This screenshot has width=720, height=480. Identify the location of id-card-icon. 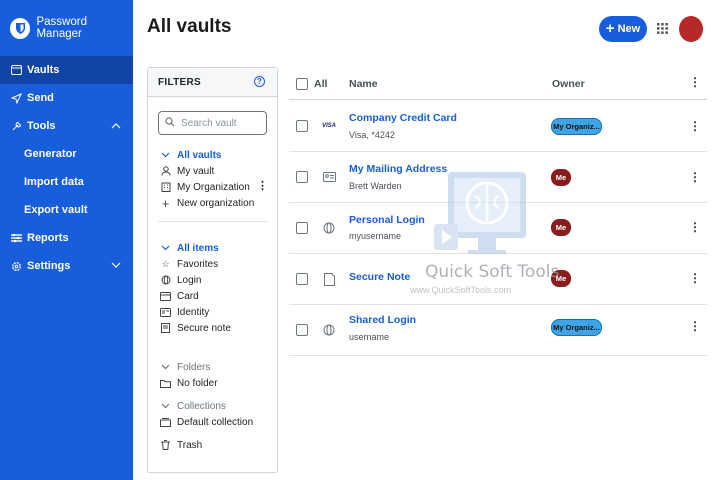
(165, 312).